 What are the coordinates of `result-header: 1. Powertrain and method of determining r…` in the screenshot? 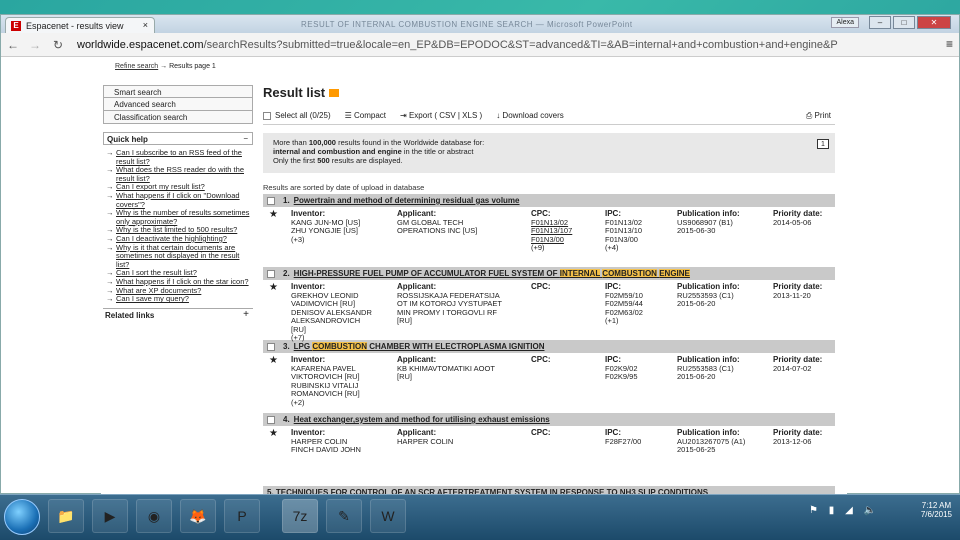 It's located at (549, 200).